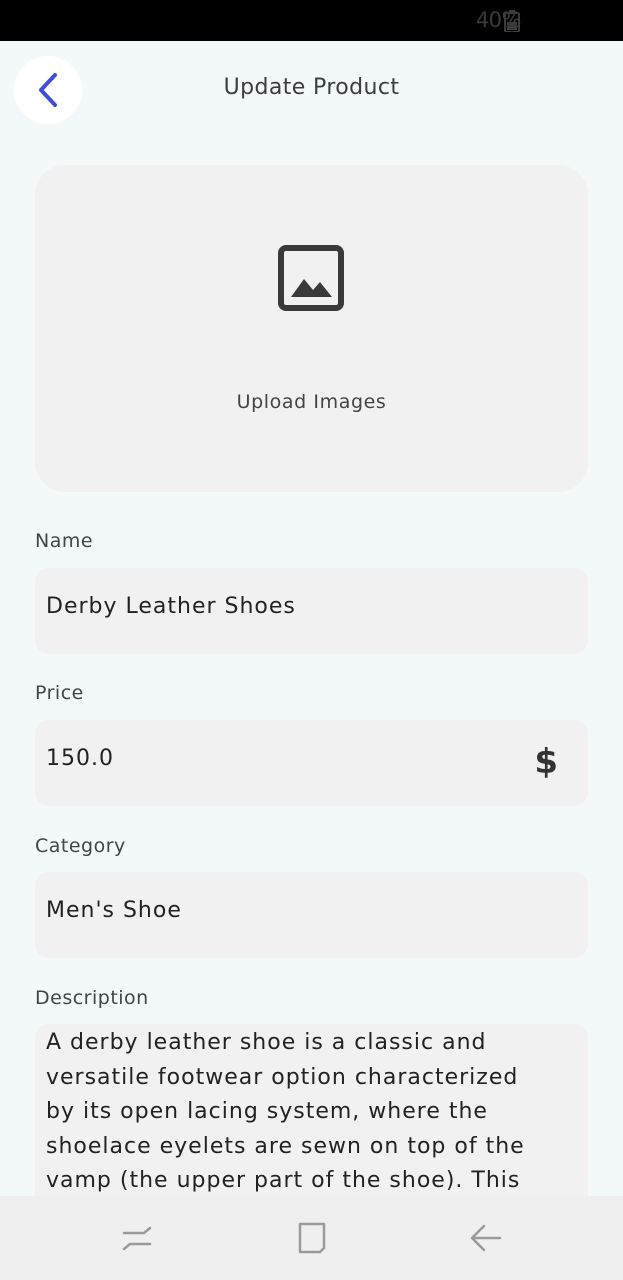 Image resolution: width=623 pixels, height=1280 pixels. I want to click on name-field: Derby Leather Shoes, so click(311, 611).